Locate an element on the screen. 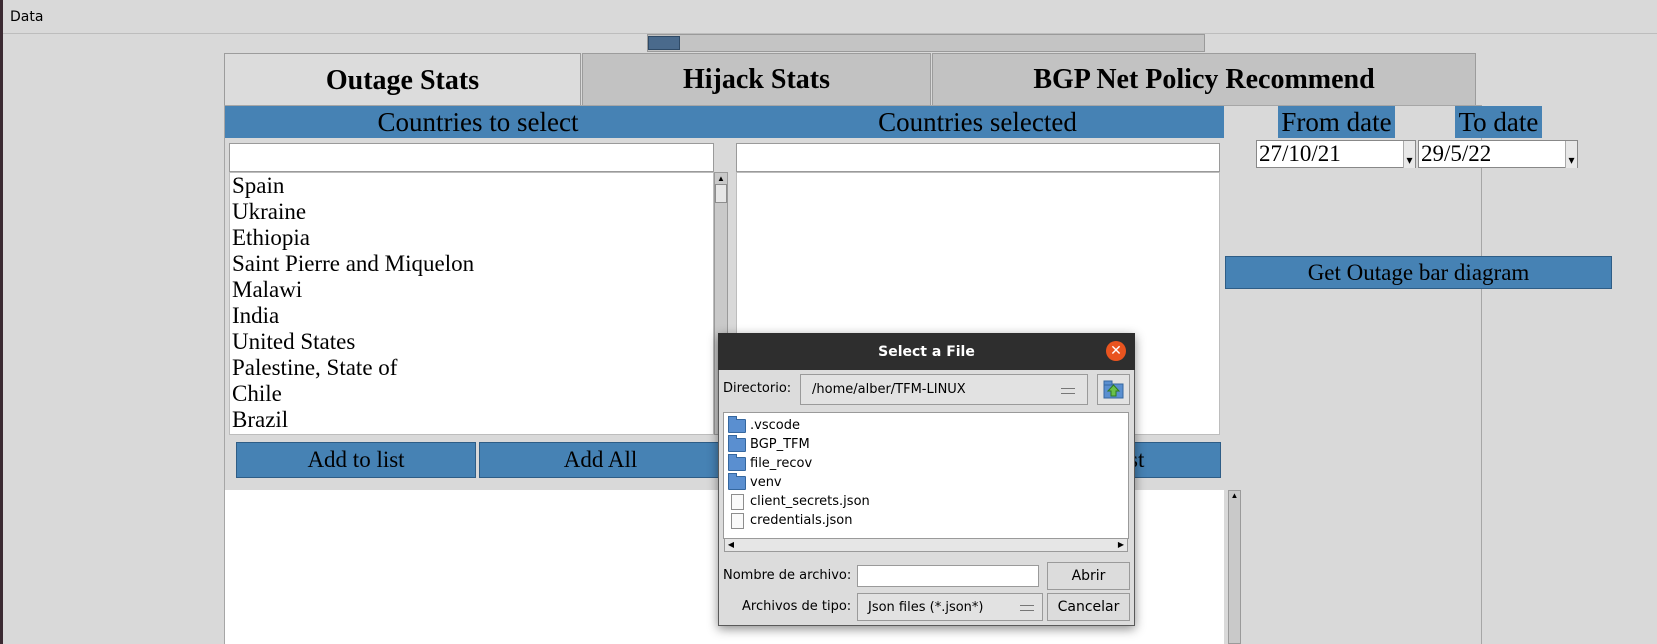 The height and width of the screenshot is (644, 1657). filename-label: Nombre de archivo: is located at coordinates (787, 575).